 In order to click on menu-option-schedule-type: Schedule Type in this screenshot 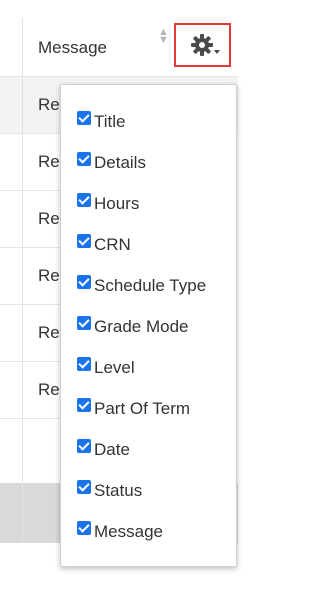, I will do `click(141, 286)`.